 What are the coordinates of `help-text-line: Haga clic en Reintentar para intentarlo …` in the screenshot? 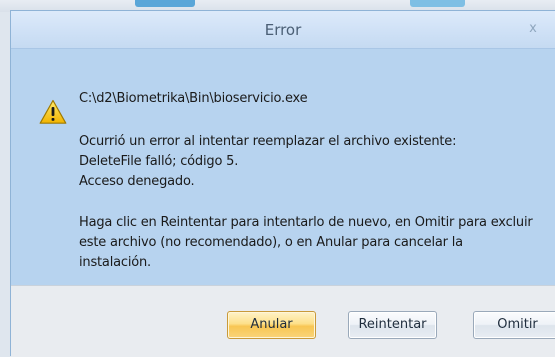 It's located at (306, 222).